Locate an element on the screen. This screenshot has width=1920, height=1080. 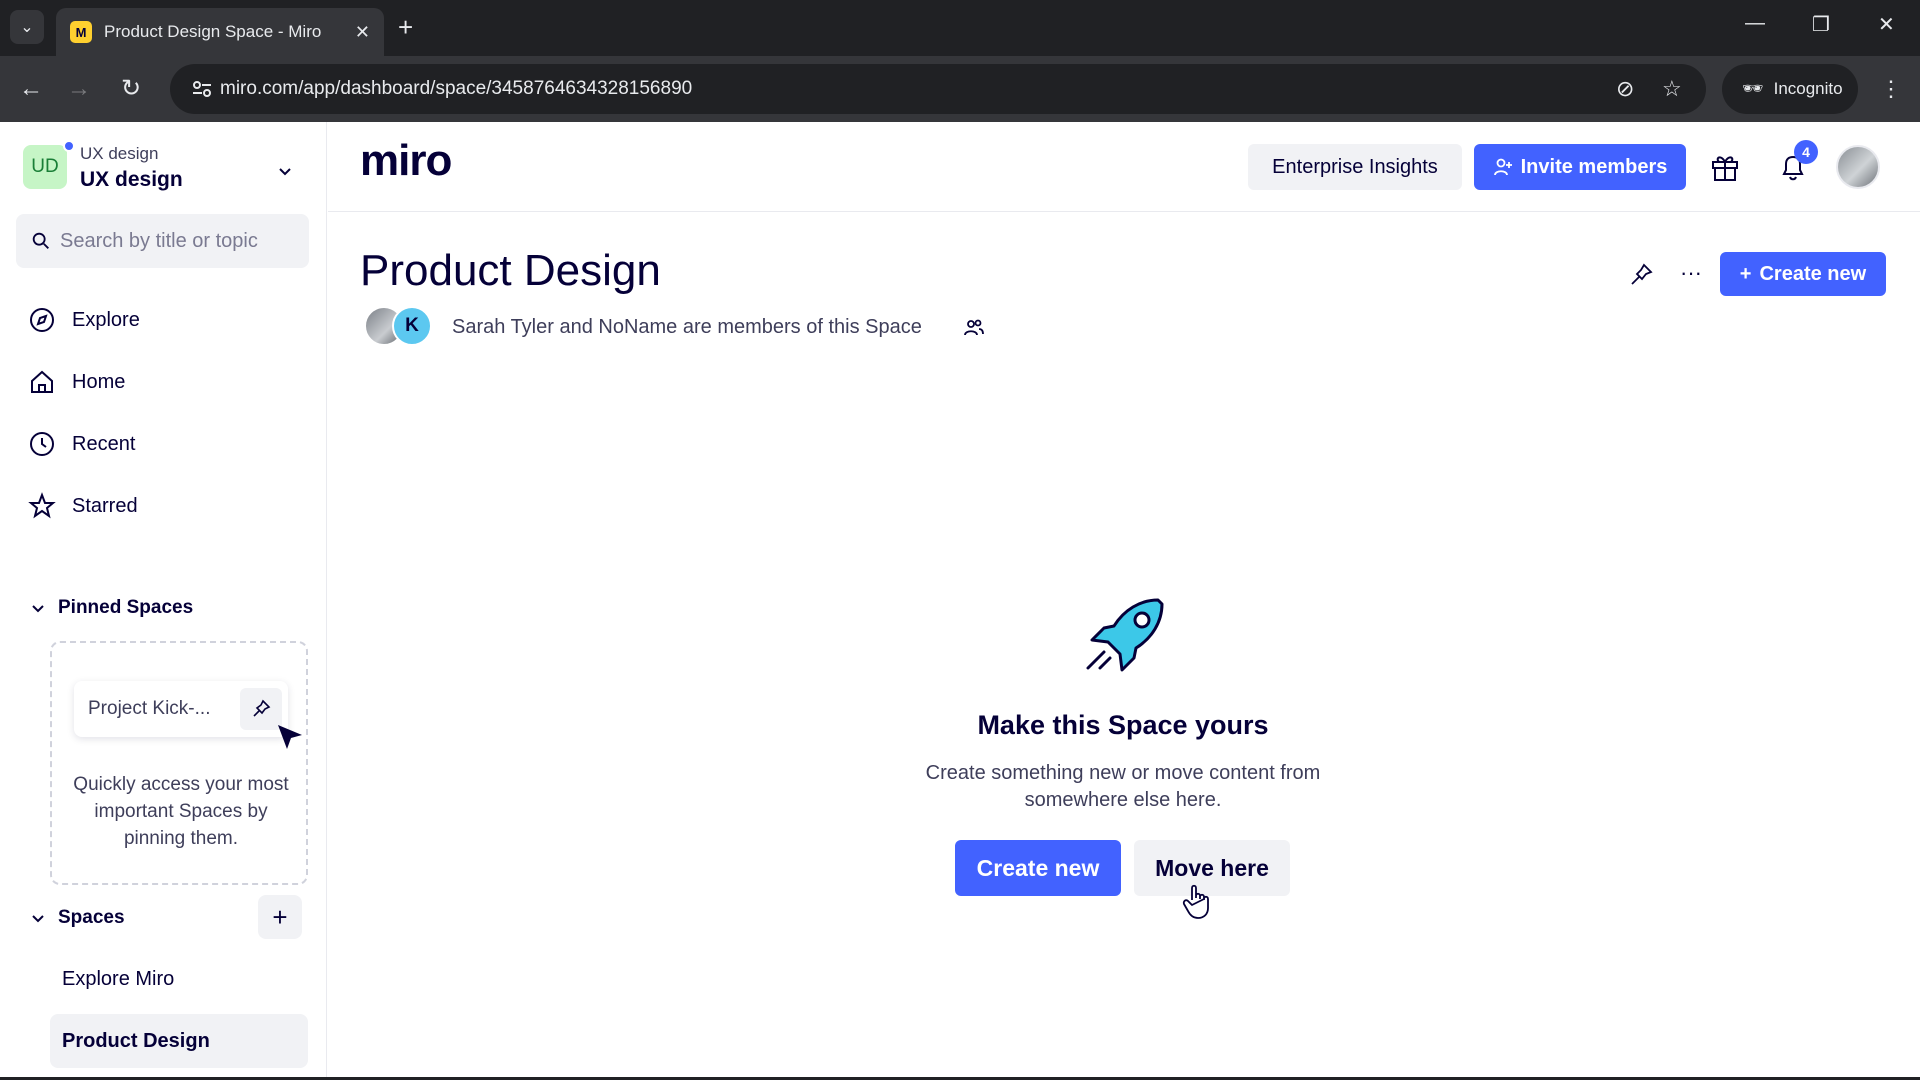
move-here-button: Move here is located at coordinates (1212, 868).